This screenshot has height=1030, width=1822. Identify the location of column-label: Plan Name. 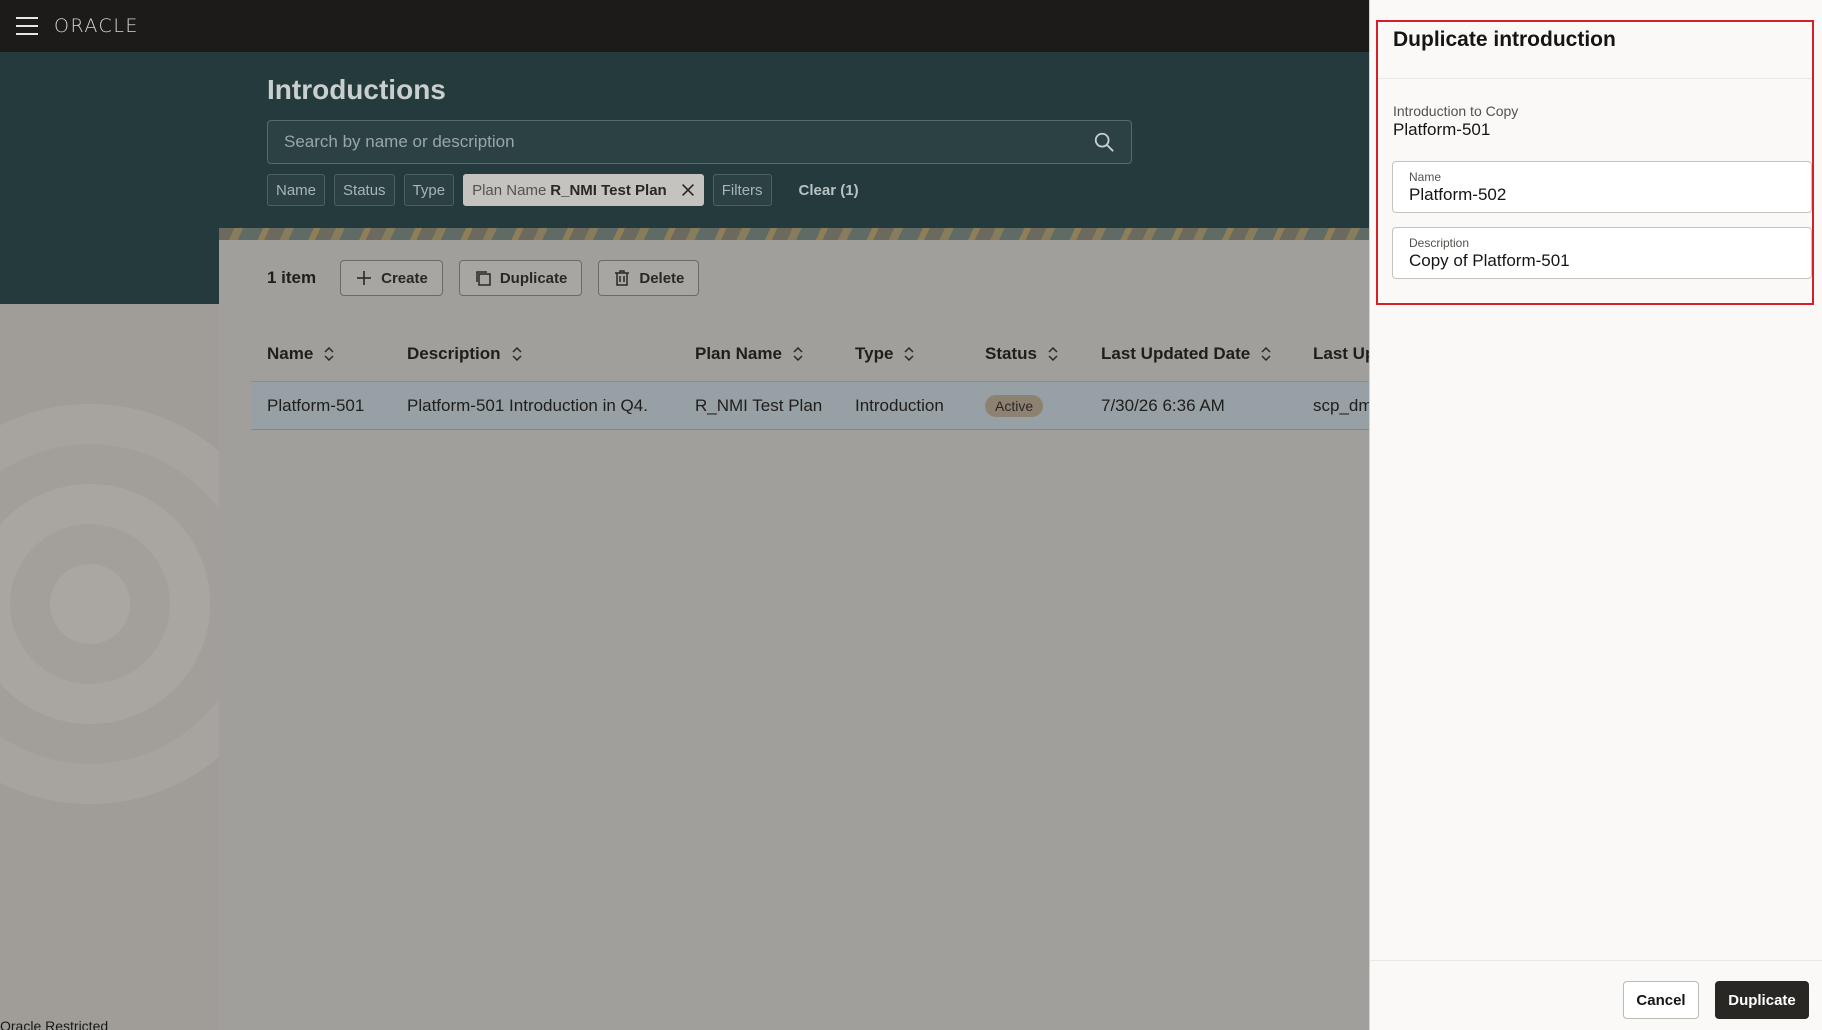
(738, 353).